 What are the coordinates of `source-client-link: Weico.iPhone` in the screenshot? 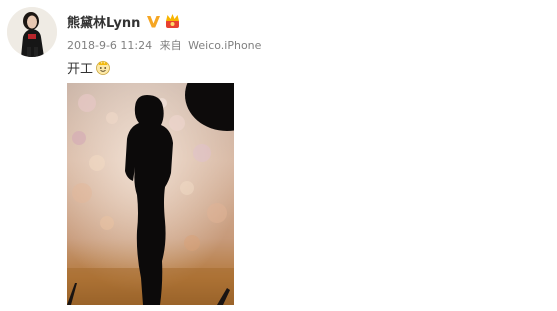 It's located at (224, 45).